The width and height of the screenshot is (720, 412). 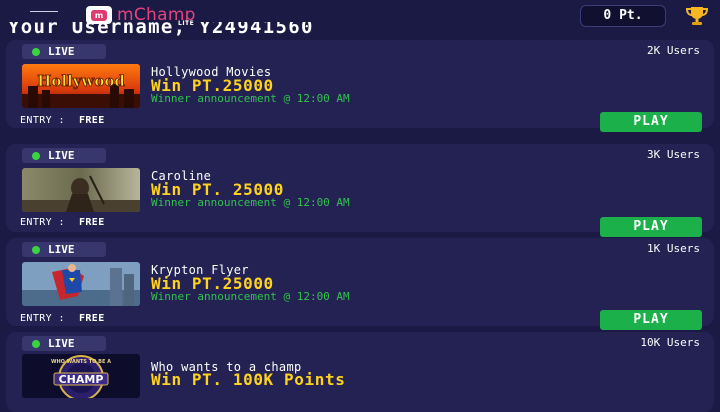 I want to click on hamburger-icon, so click(x=44, y=15).